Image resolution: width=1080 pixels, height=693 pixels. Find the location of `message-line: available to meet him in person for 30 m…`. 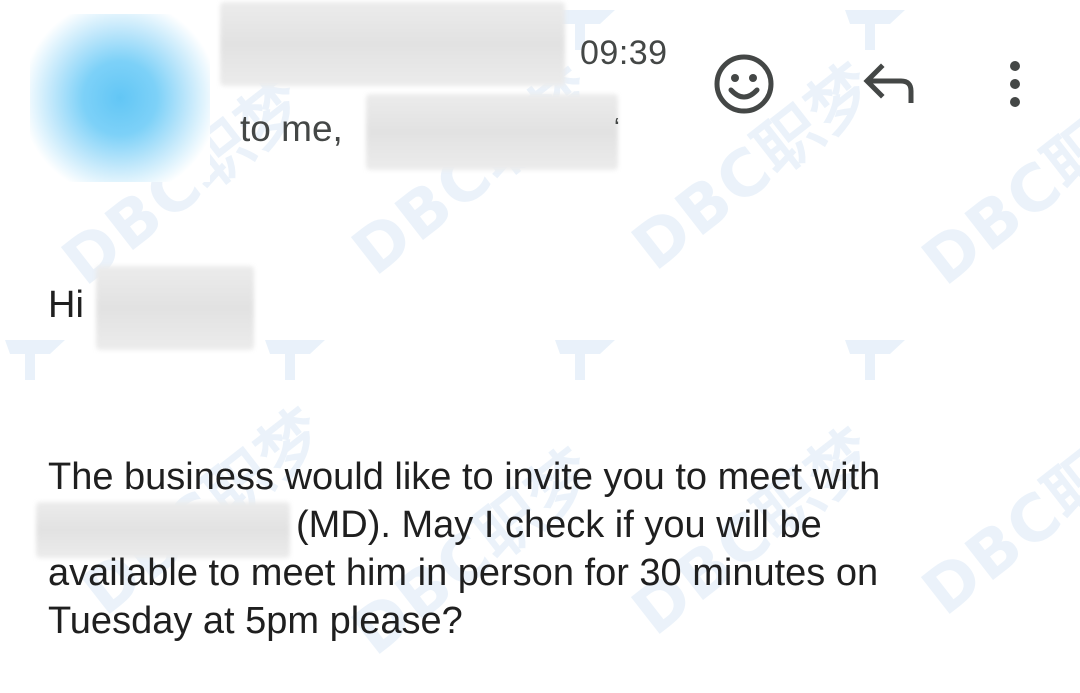

message-line: available to meet him in person for 30 m… is located at coordinates (463, 573).